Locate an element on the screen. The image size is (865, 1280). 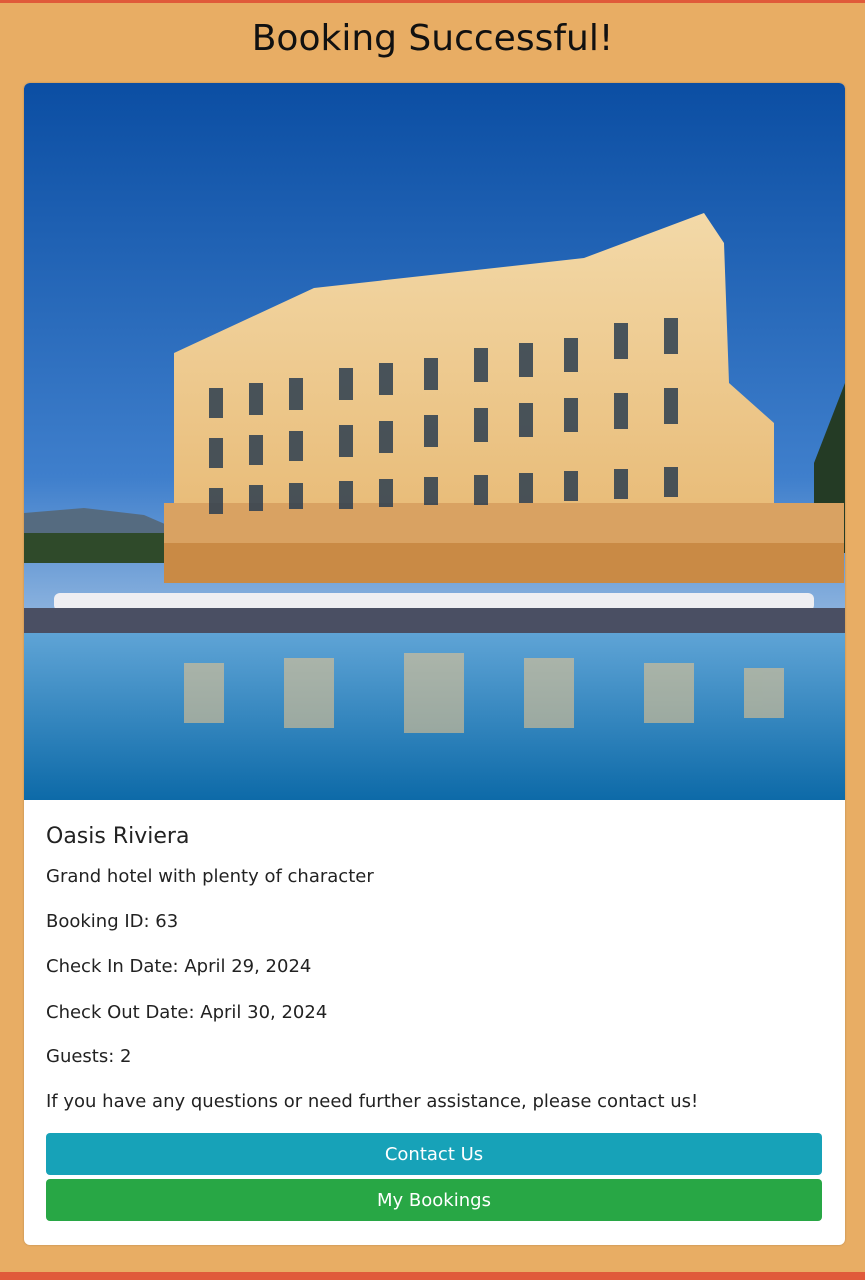
page-title: Booking Successful! is located at coordinates (432, 38).